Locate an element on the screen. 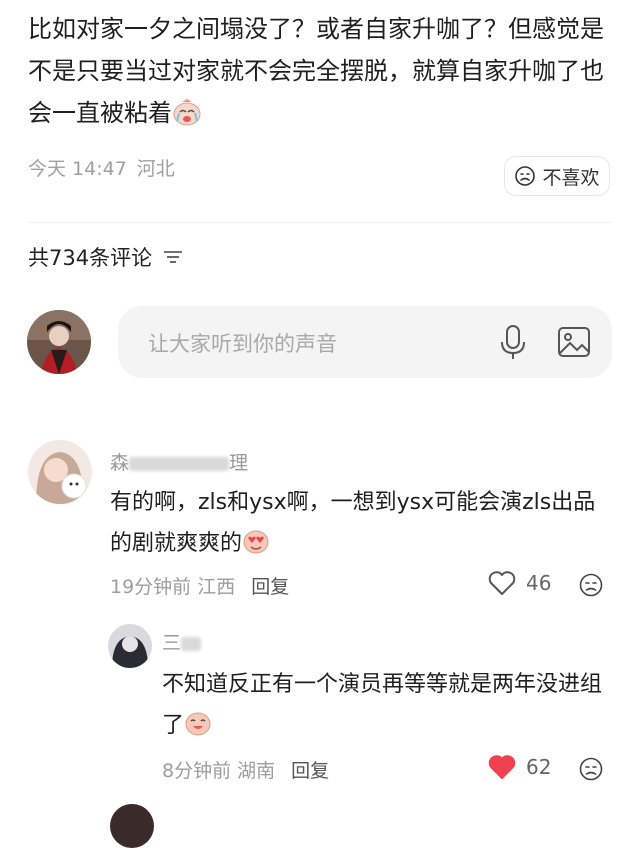 This screenshot has height=848, width=640. comment-text: 不知道反正有一个演员再等等就是两年没进组了 is located at coordinates (388, 705).